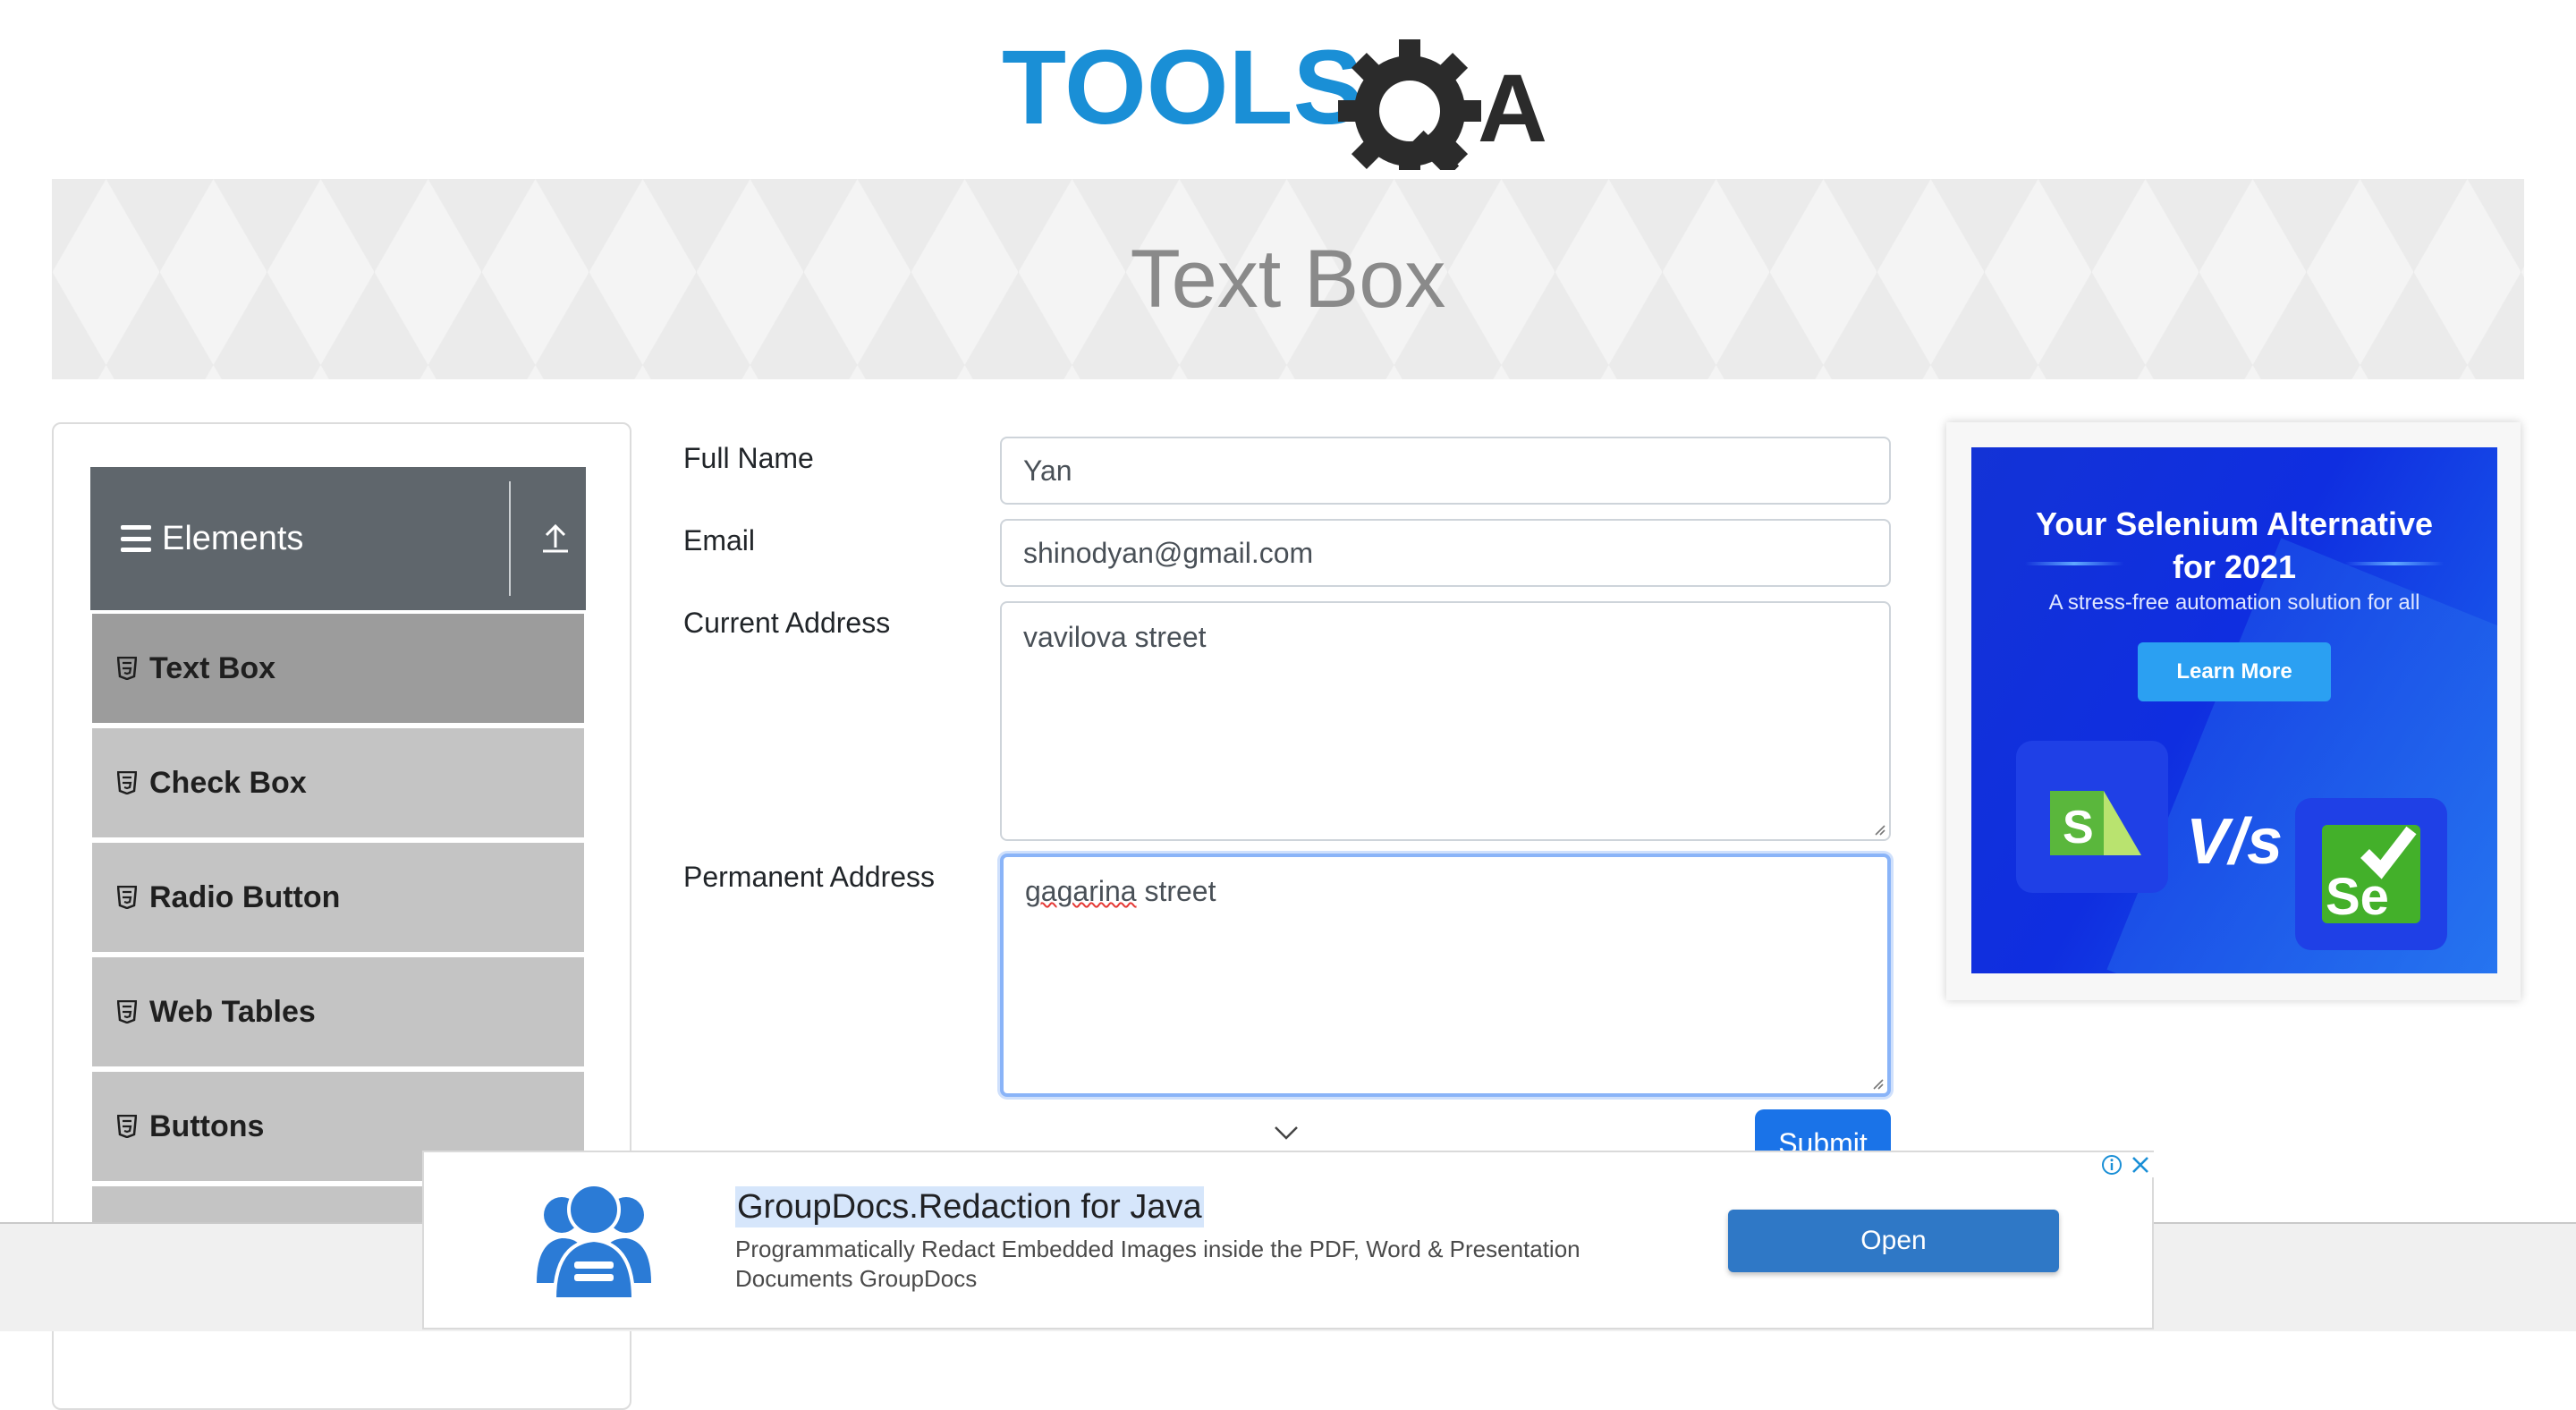  I want to click on permanent-address-value: gagarina street, so click(1120, 892).